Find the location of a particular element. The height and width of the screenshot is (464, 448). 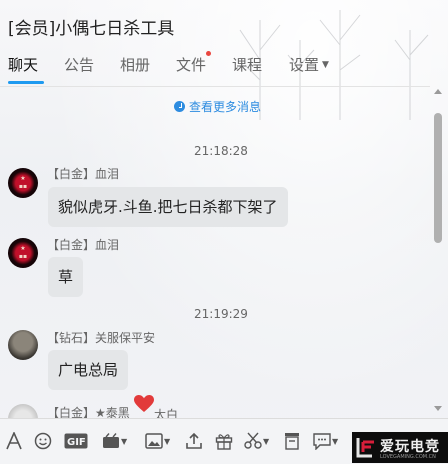

tab-courses: 课程 is located at coordinates (247, 64).